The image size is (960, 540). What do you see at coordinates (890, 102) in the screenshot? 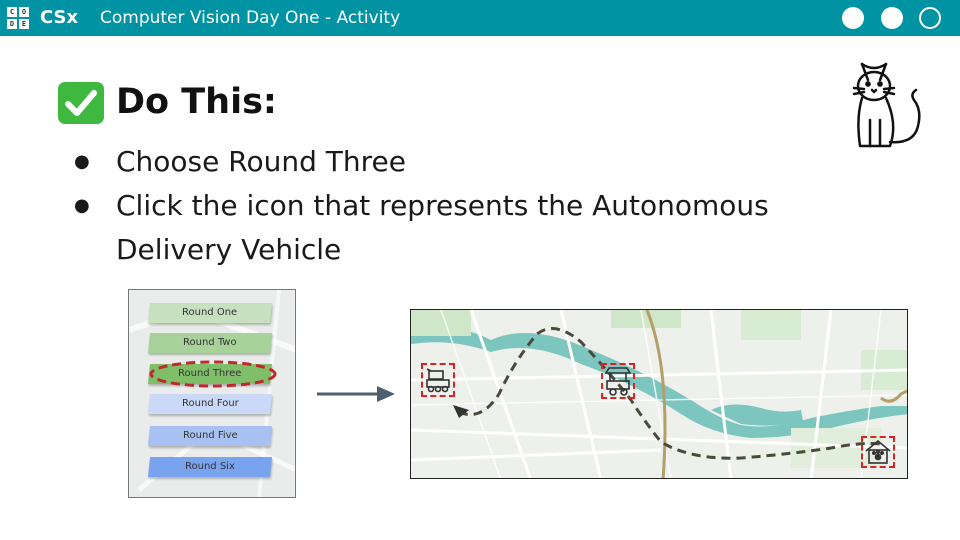
I see `cat-icon` at bounding box center [890, 102].